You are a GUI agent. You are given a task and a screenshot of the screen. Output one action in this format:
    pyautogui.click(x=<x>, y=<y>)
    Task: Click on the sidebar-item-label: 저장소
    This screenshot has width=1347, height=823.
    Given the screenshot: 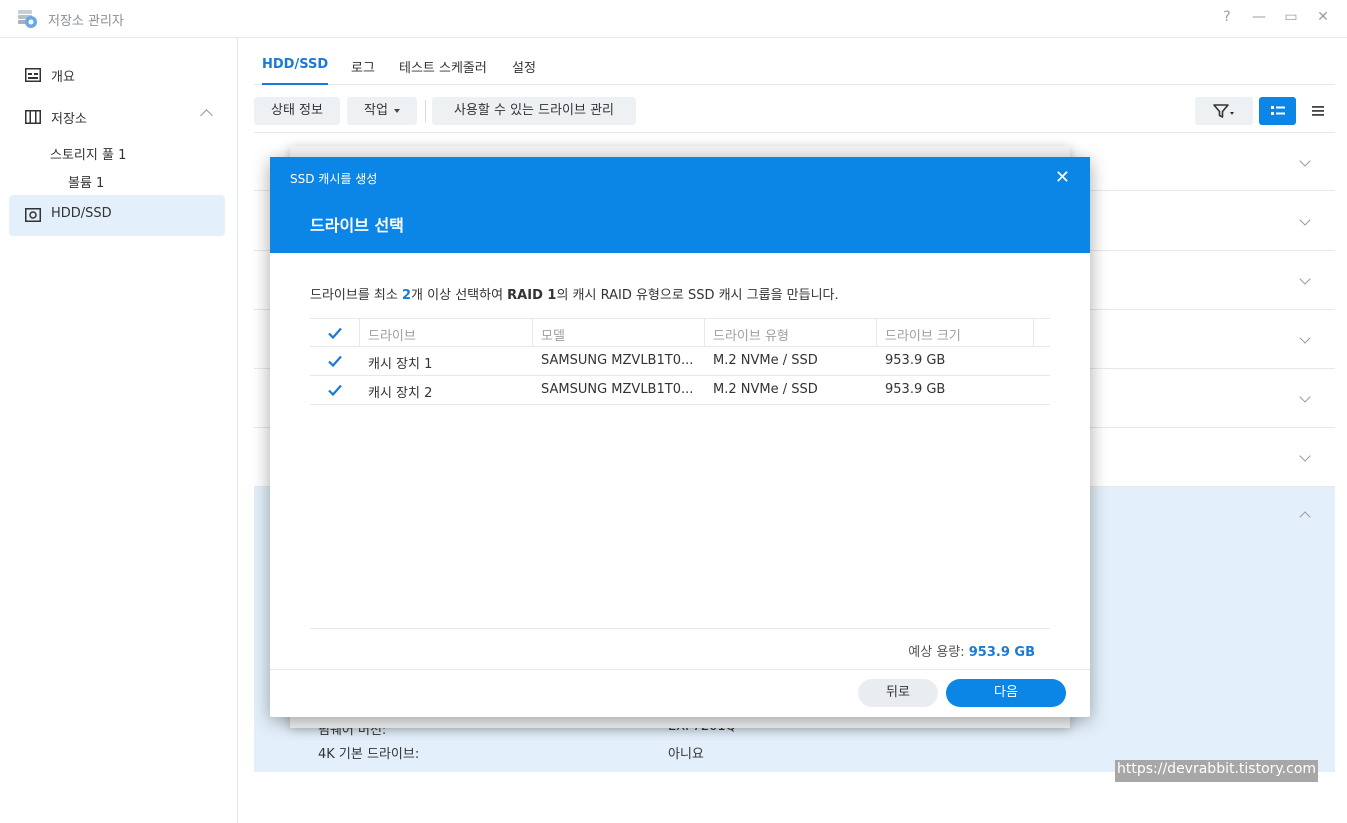 What is the action you would take?
    pyautogui.click(x=69, y=119)
    